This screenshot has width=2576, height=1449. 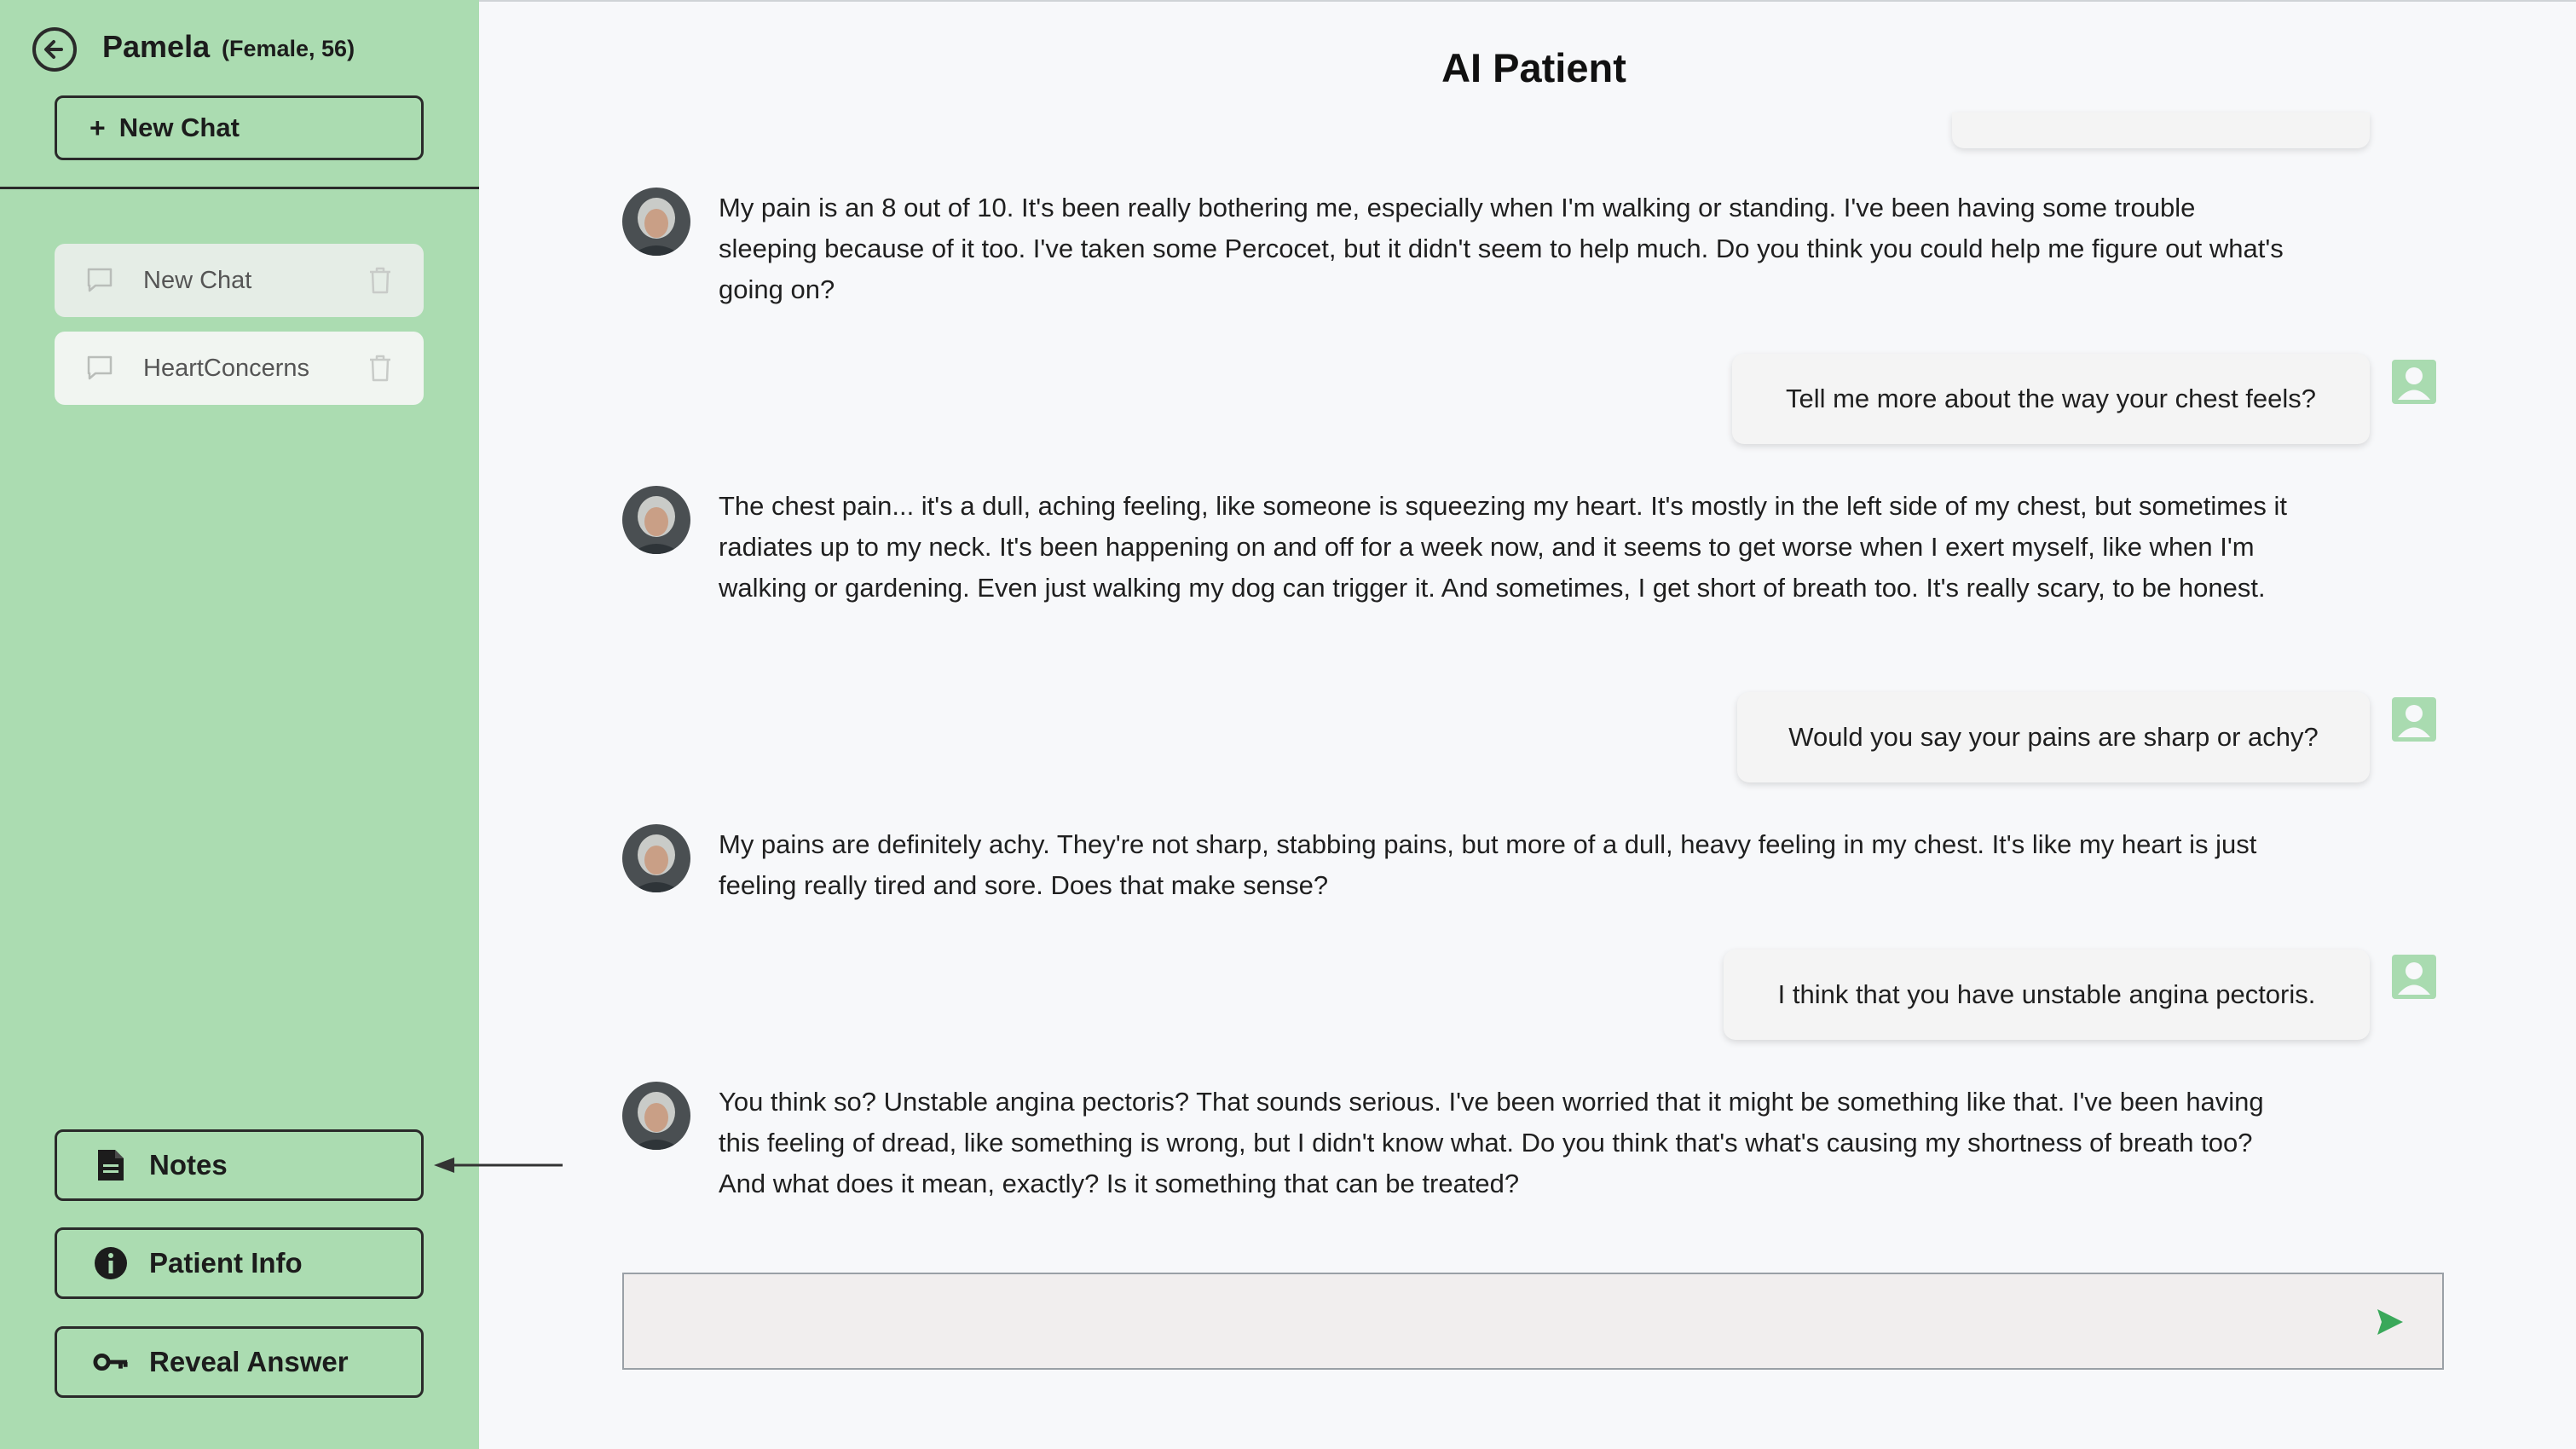 I want to click on send-icon, so click(x=2390, y=1322).